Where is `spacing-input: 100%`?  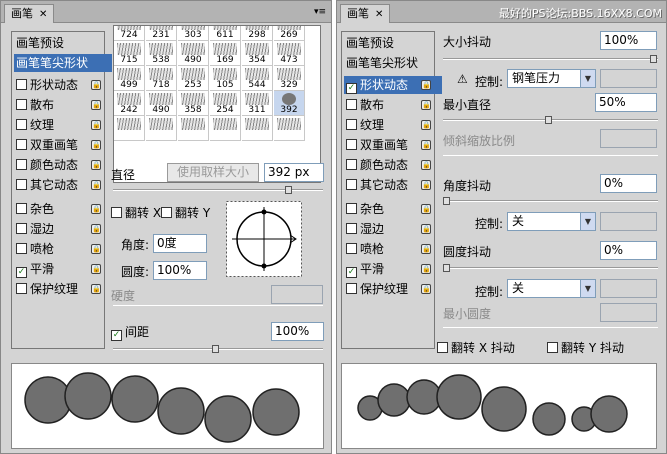 spacing-input: 100% is located at coordinates (297, 331).